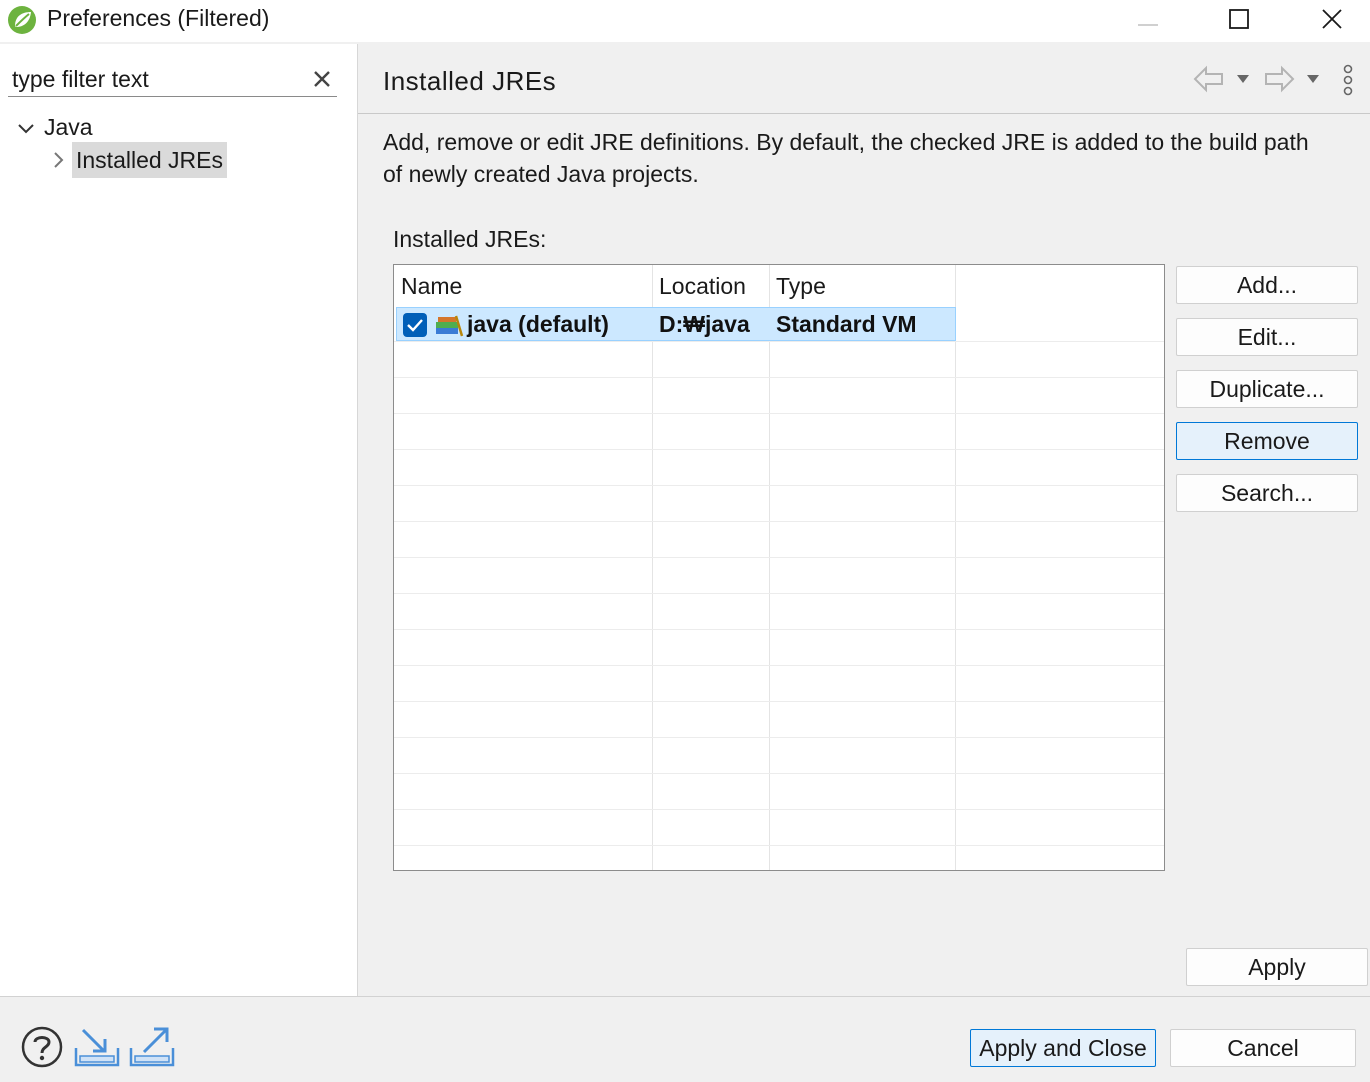 This screenshot has width=1370, height=1082. Describe the element at coordinates (152, 1047) in the screenshot. I see `export-icon` at that location.